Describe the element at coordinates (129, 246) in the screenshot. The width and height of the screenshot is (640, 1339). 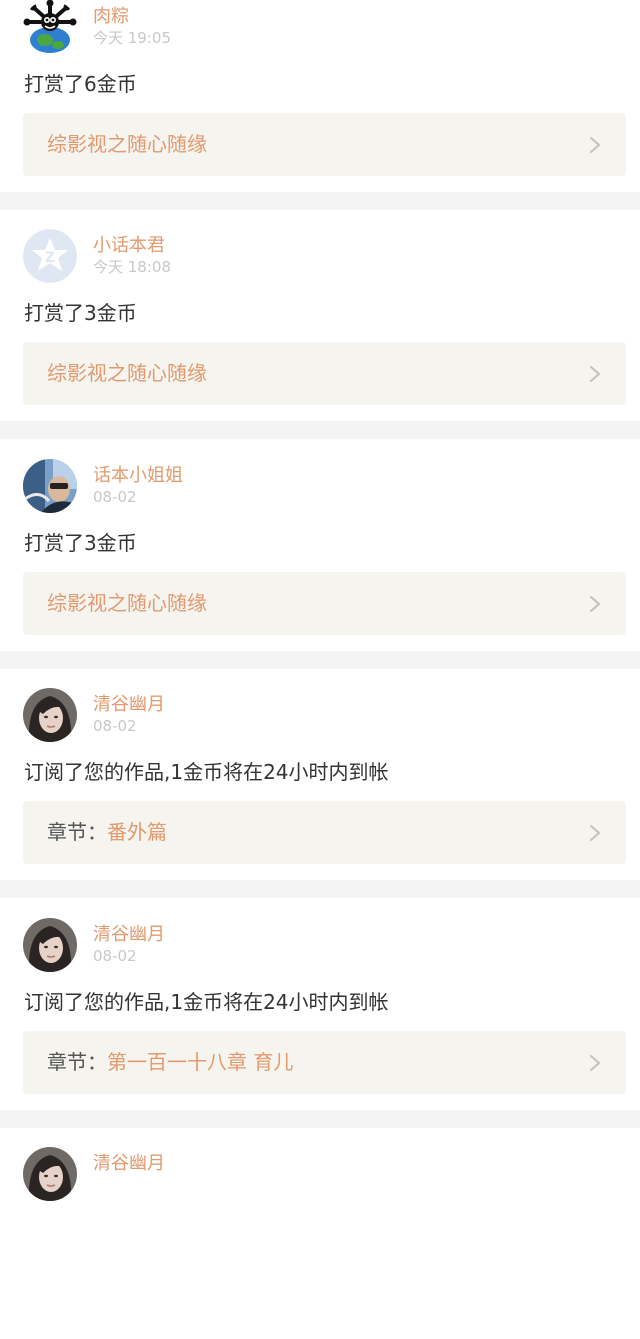
I see `username-link: 小话本君` at that location.